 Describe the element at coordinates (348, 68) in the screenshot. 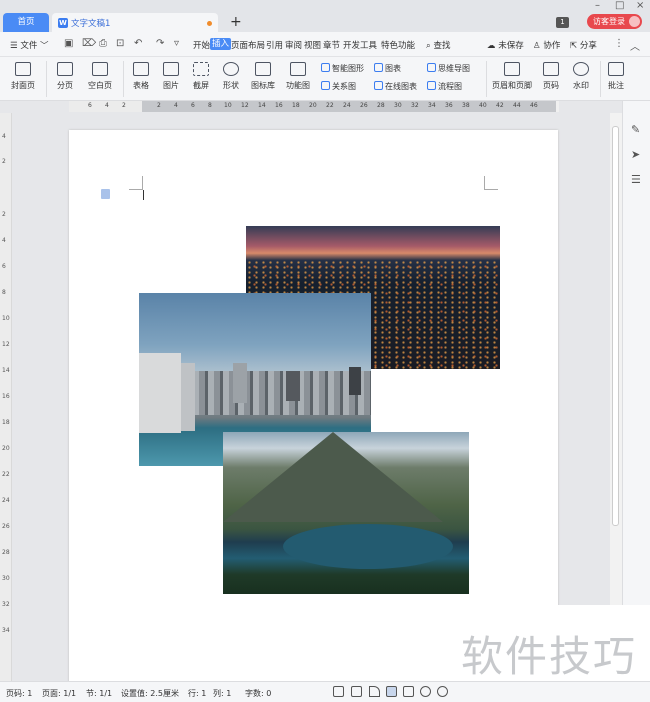

I see `smart-shape-label: 智能图形` at that location.